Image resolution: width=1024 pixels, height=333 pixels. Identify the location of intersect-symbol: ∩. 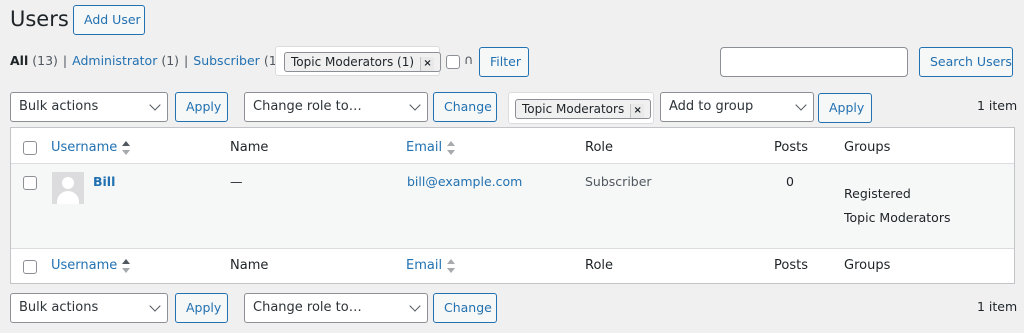
(469, 60).